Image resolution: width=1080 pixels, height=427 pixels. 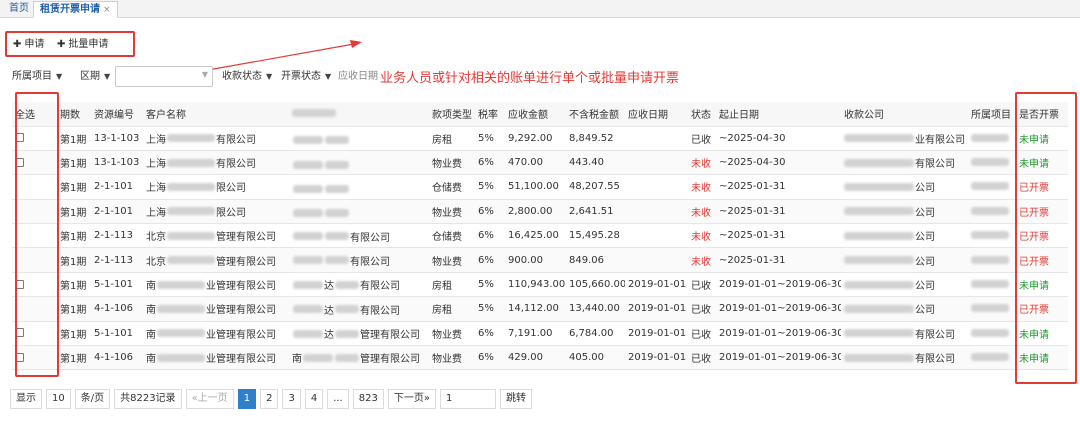 I want to click on col-status: 状态, so click(x=702, y=114).